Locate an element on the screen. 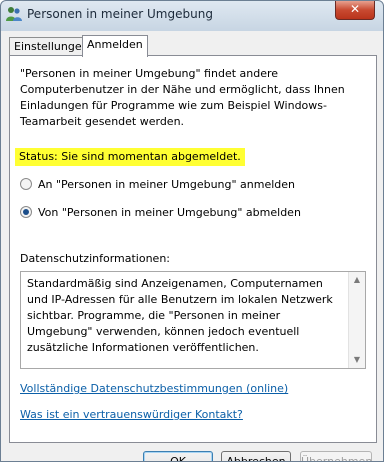 The width and height of the screenshot is (384, 462). radio-signin is located at coordinates (26, 184).